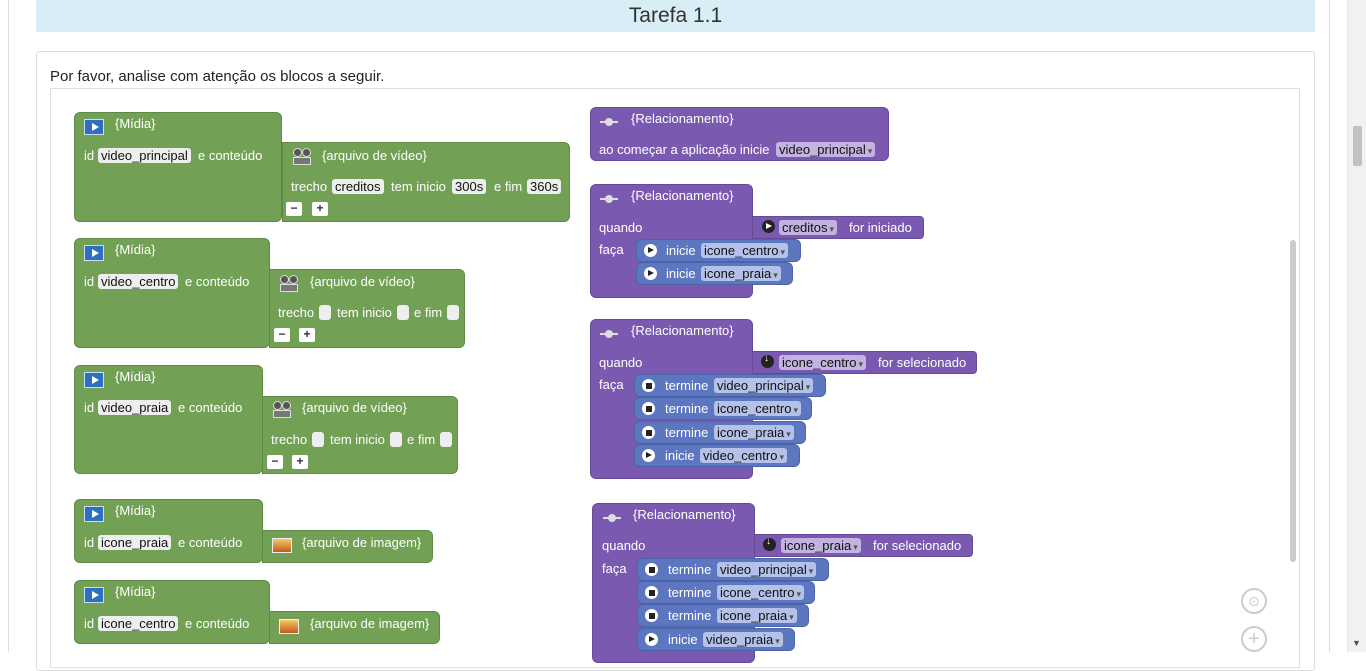 The height and width of the screenshot is (671, 1366). I want to click on id-field: video_centro, so click(138, 281).